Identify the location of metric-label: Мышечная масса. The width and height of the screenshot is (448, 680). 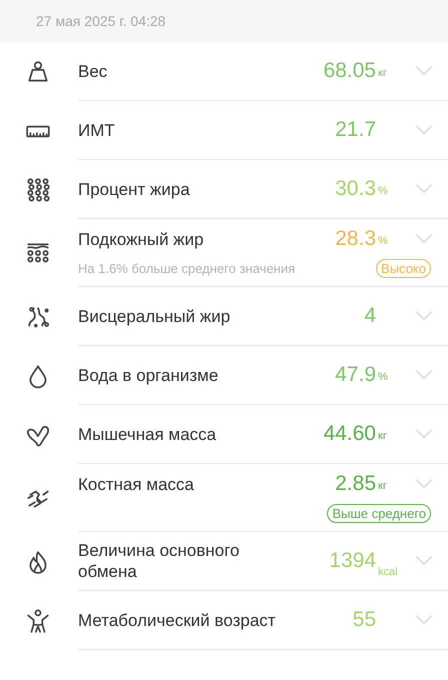
(148, 434).